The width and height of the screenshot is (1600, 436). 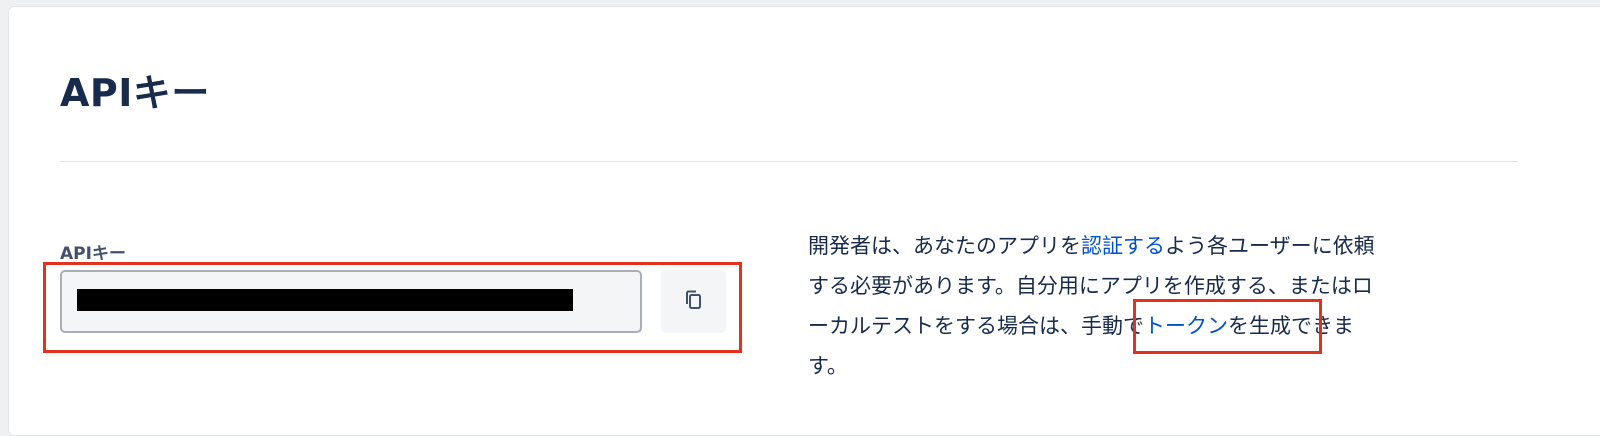 I want to click on api-key-label: APIキー, so click(x=93, y=254).